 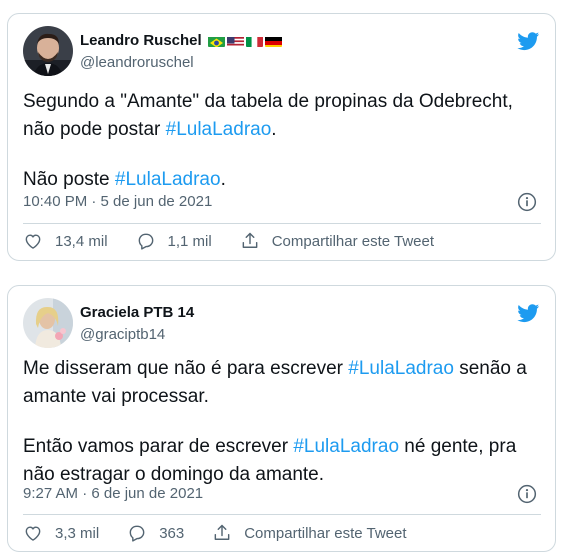 What do you see at coordinates (282, 180) in the screenshot?
I see `tweet-paragraph: Não poste #LulaLadrao.` at bounding box center [282, 180].